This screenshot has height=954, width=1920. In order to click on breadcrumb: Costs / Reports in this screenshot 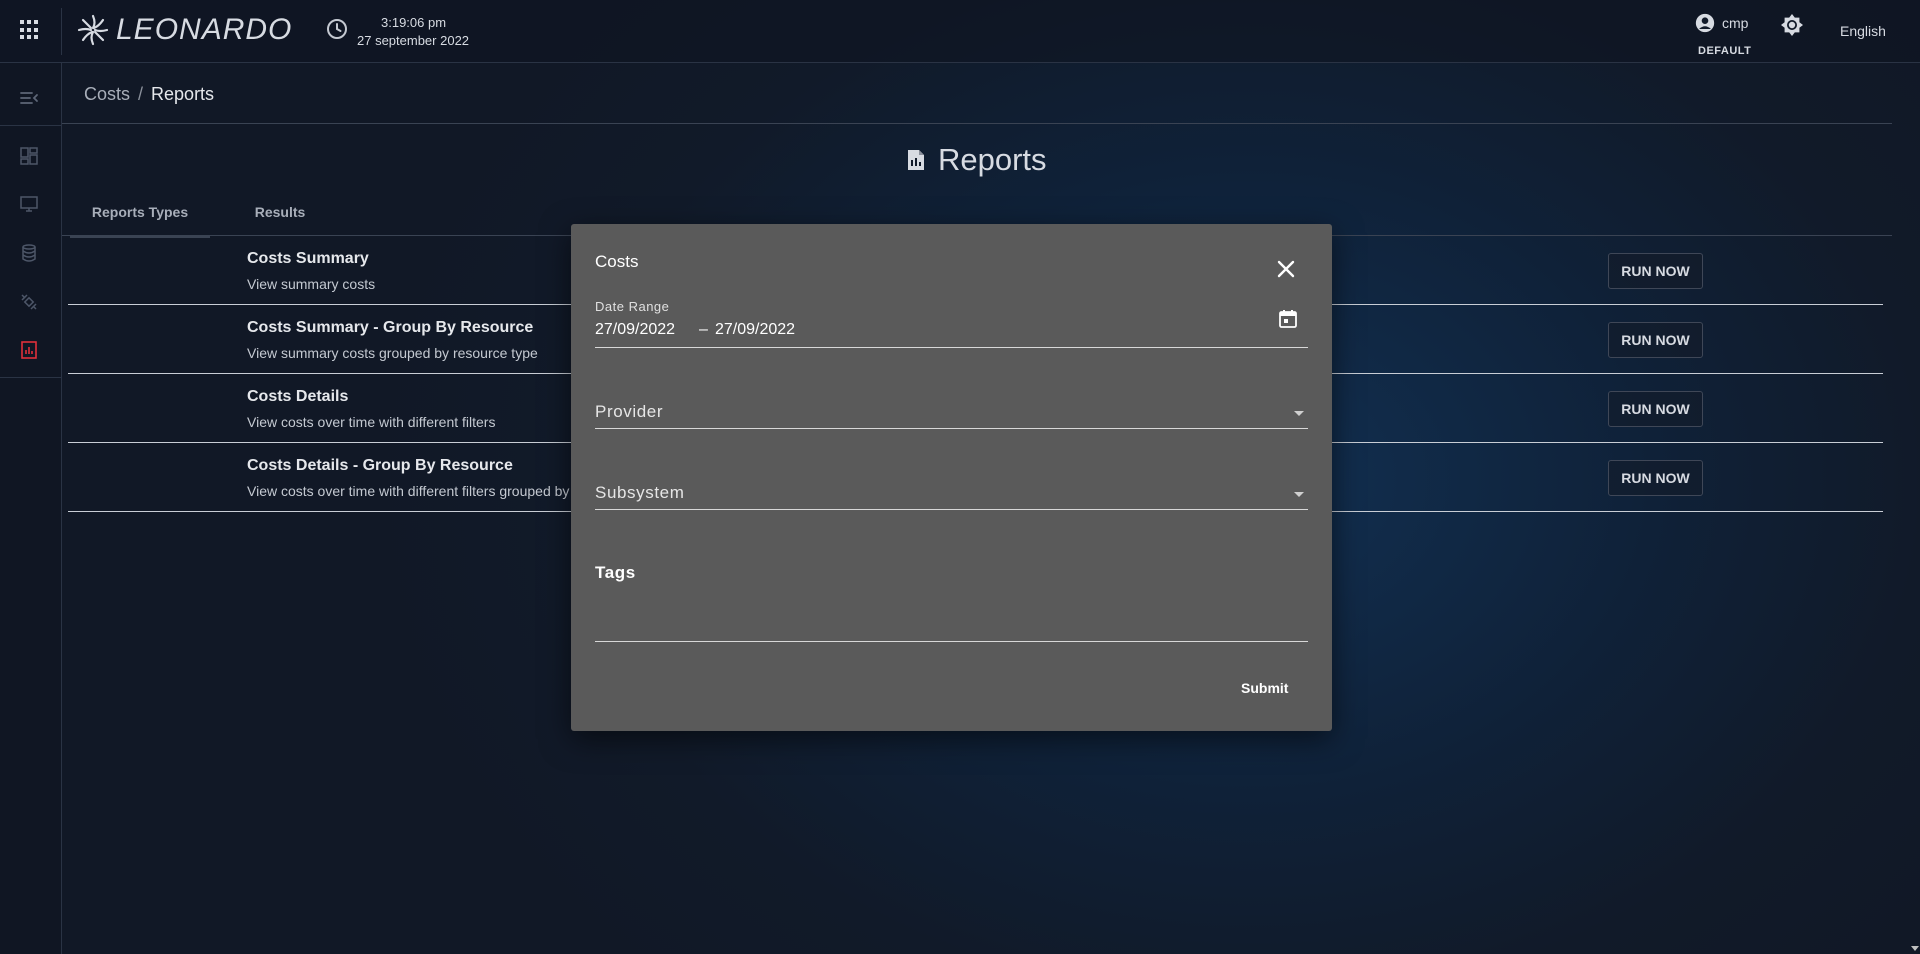, I will do `click(149, 94)`.